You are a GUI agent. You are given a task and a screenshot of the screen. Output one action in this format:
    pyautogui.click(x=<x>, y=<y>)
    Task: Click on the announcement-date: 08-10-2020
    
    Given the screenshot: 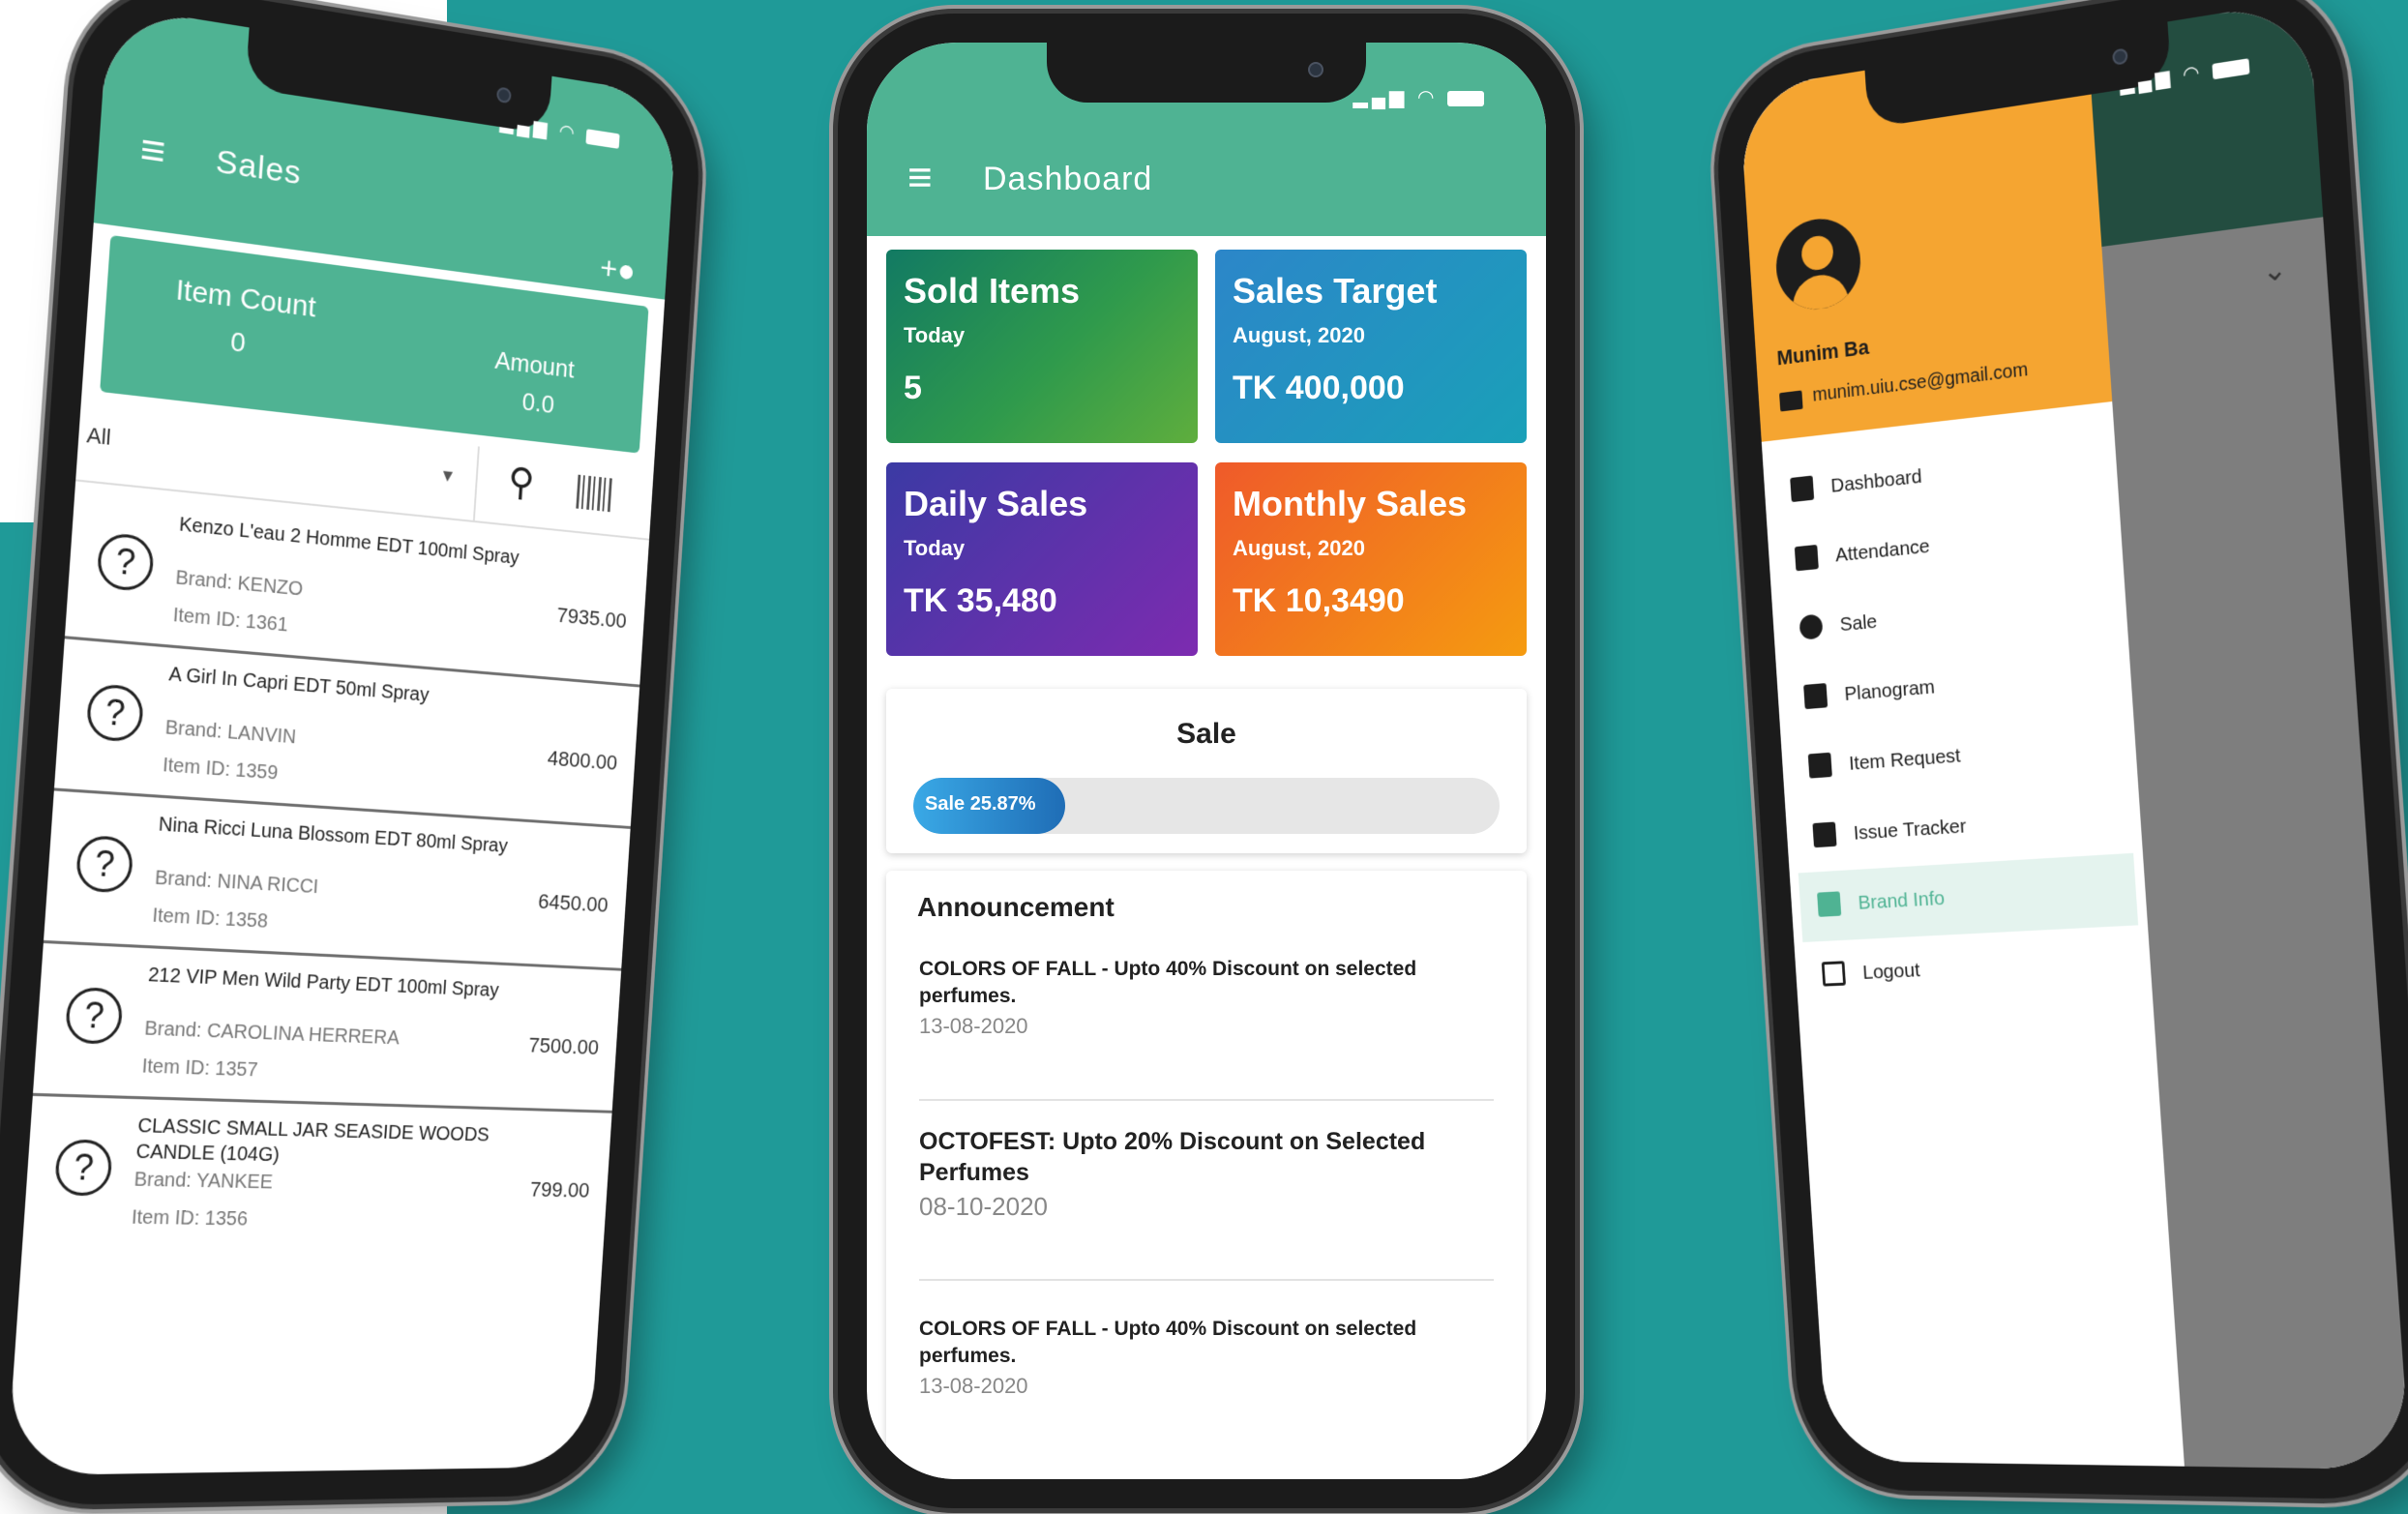 What is the action you would take?
    pyautogui.click(x=983, y=1206)
    